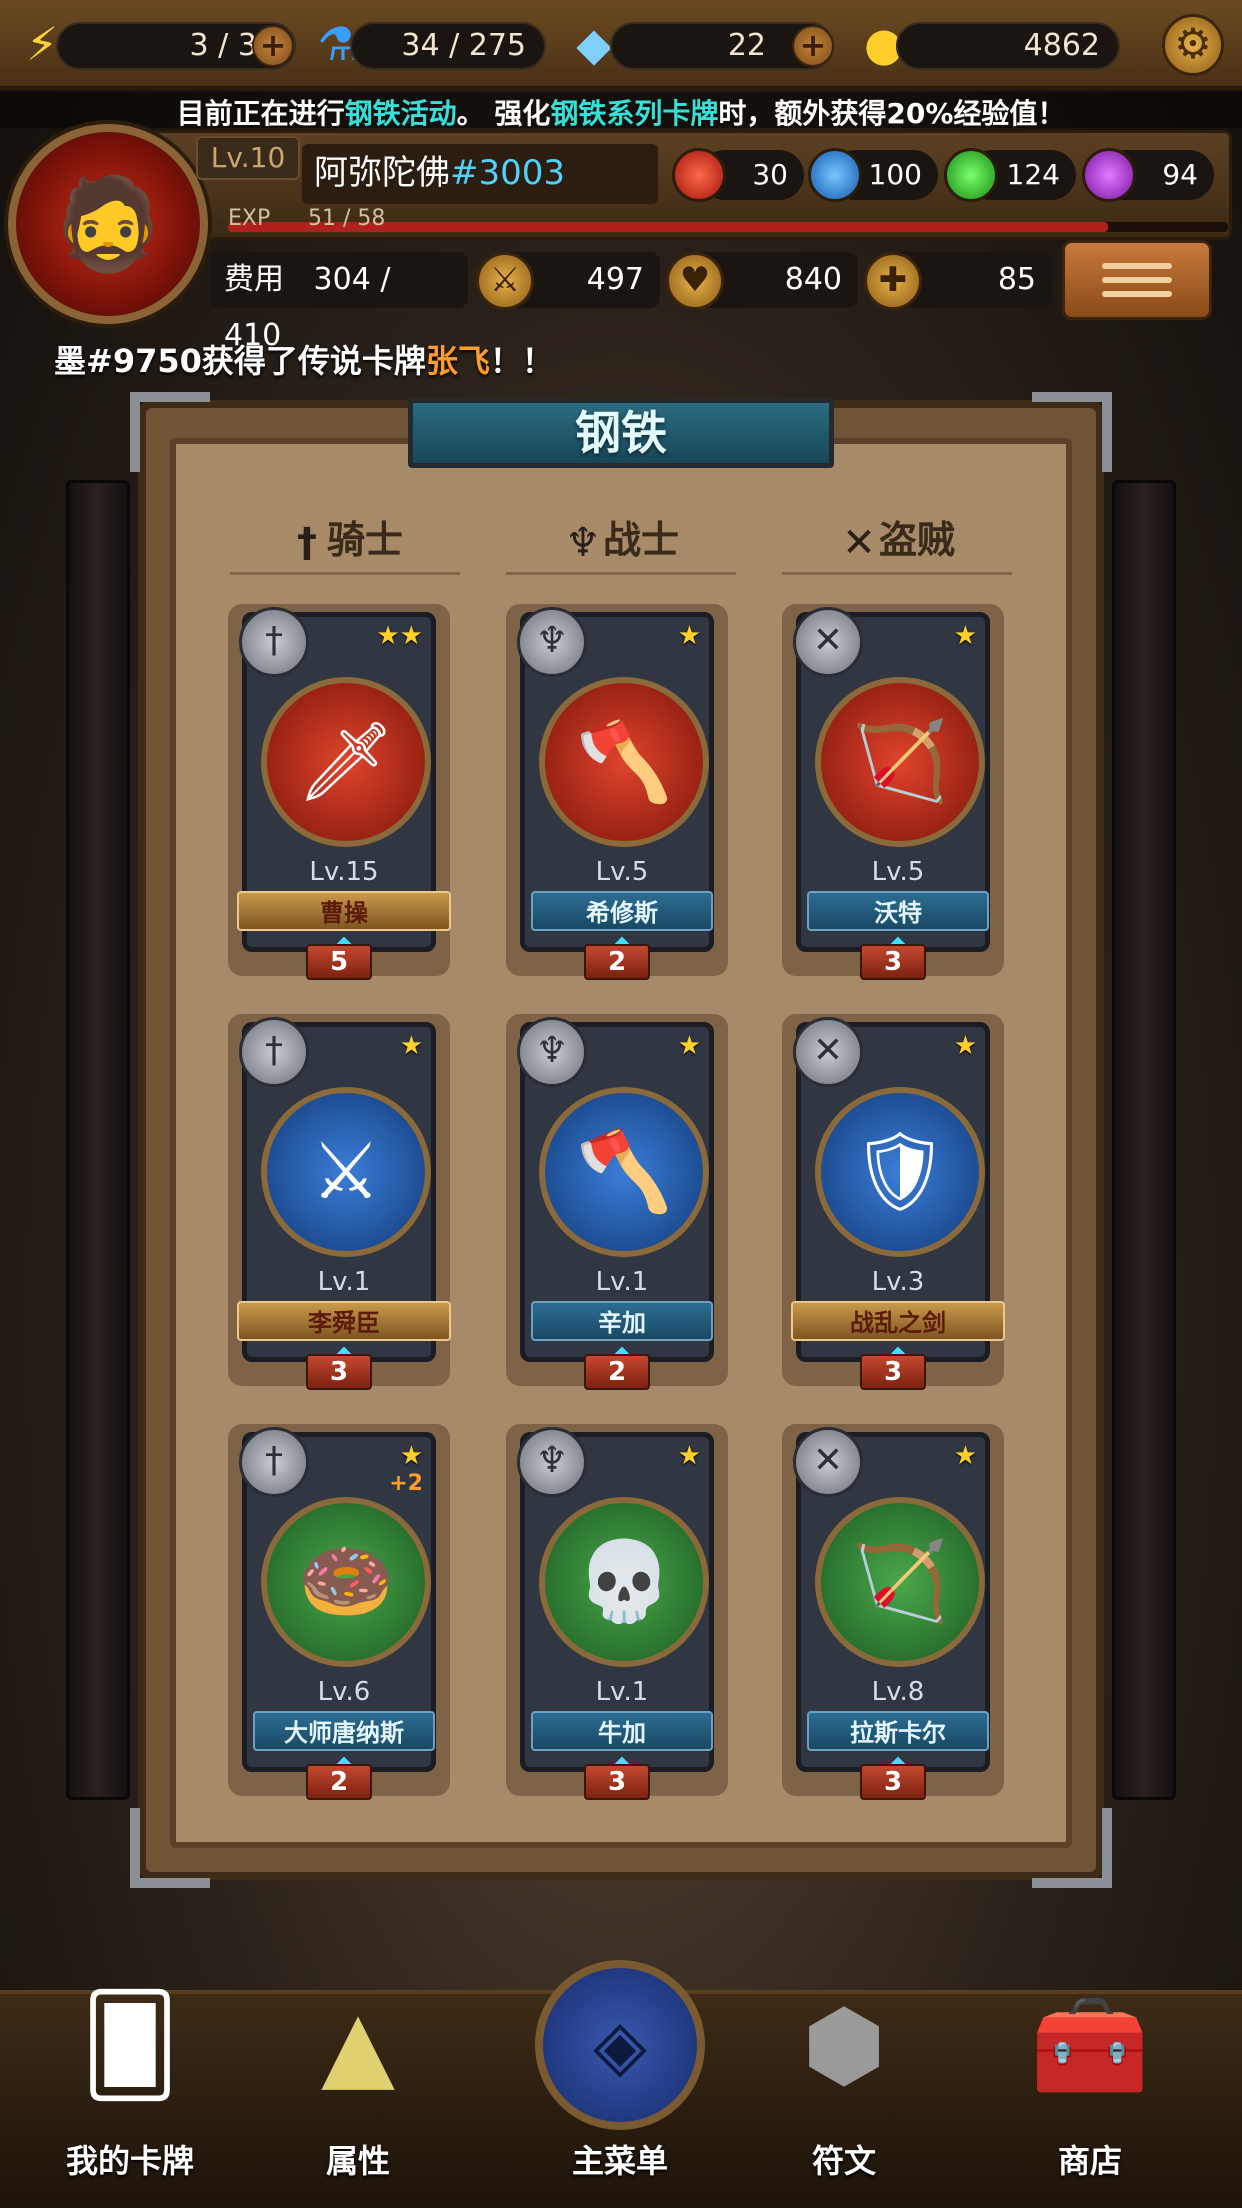 The width and height of the screenshot is (1242, 2208). What do you see at coordinates (844, 2045) in the screenshot?
I see `rune-stone-icon: ⬢` at bounding box center [844, 2045].